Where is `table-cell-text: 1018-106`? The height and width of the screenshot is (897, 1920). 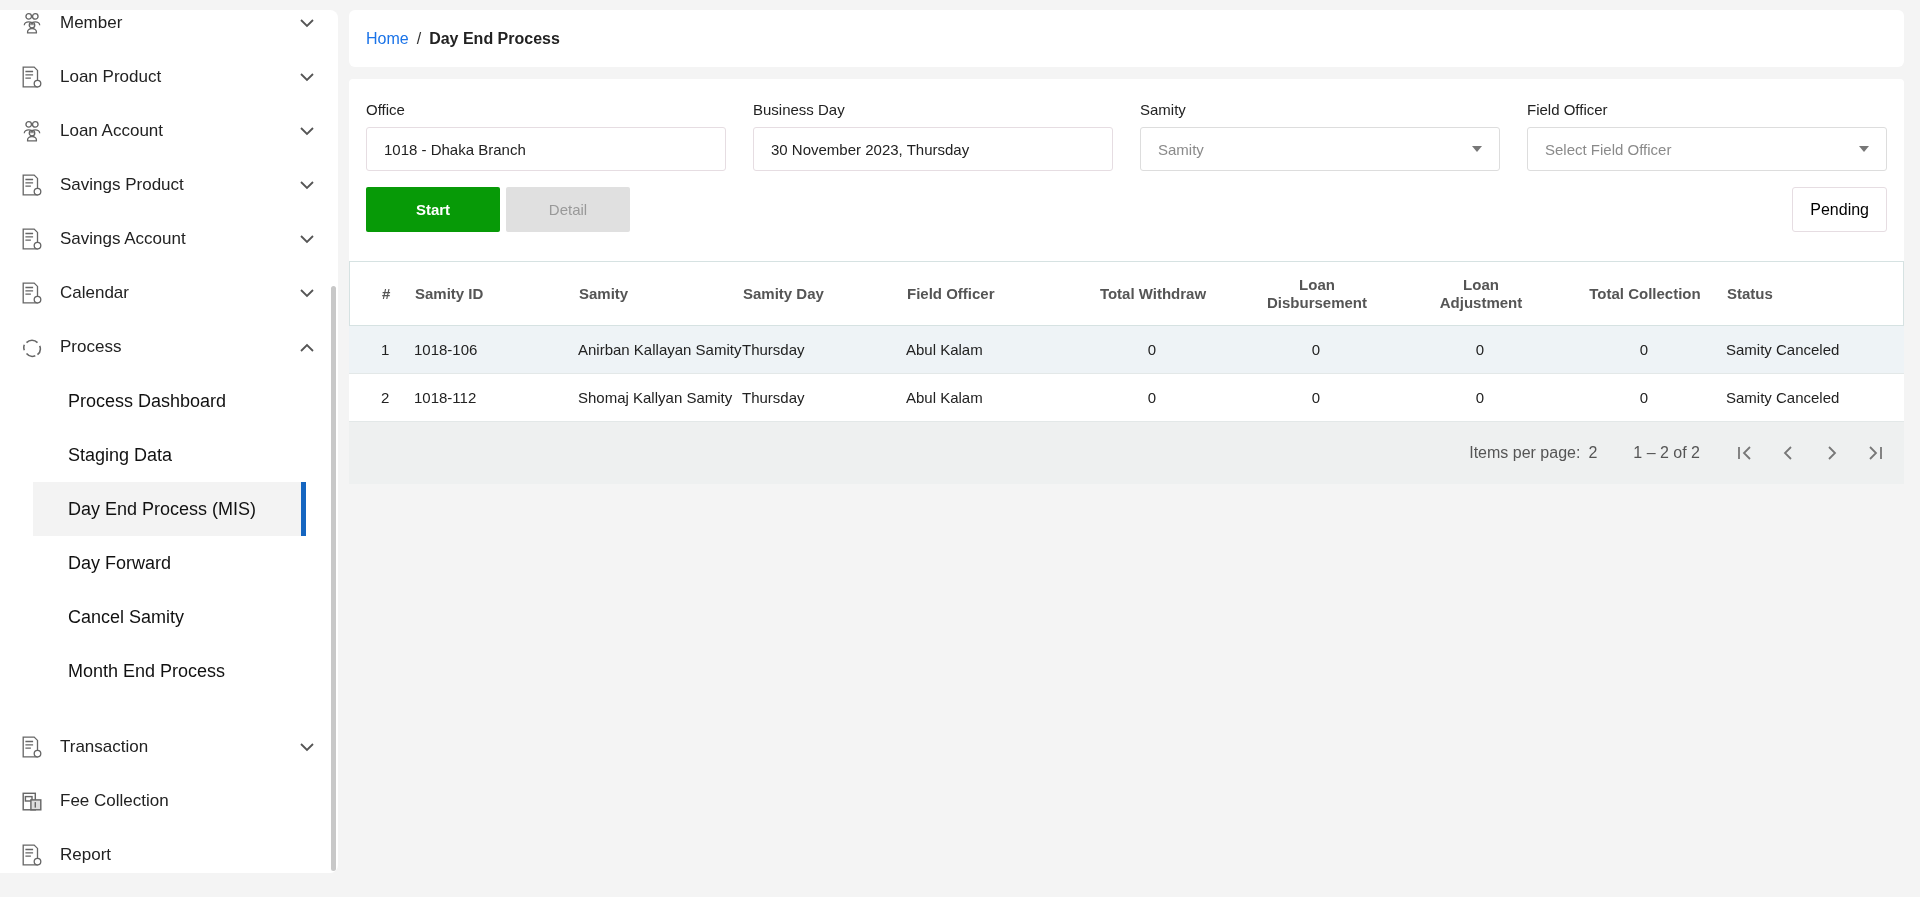
table-cell-text: 1018-106 is located at coordinates (446, 349).